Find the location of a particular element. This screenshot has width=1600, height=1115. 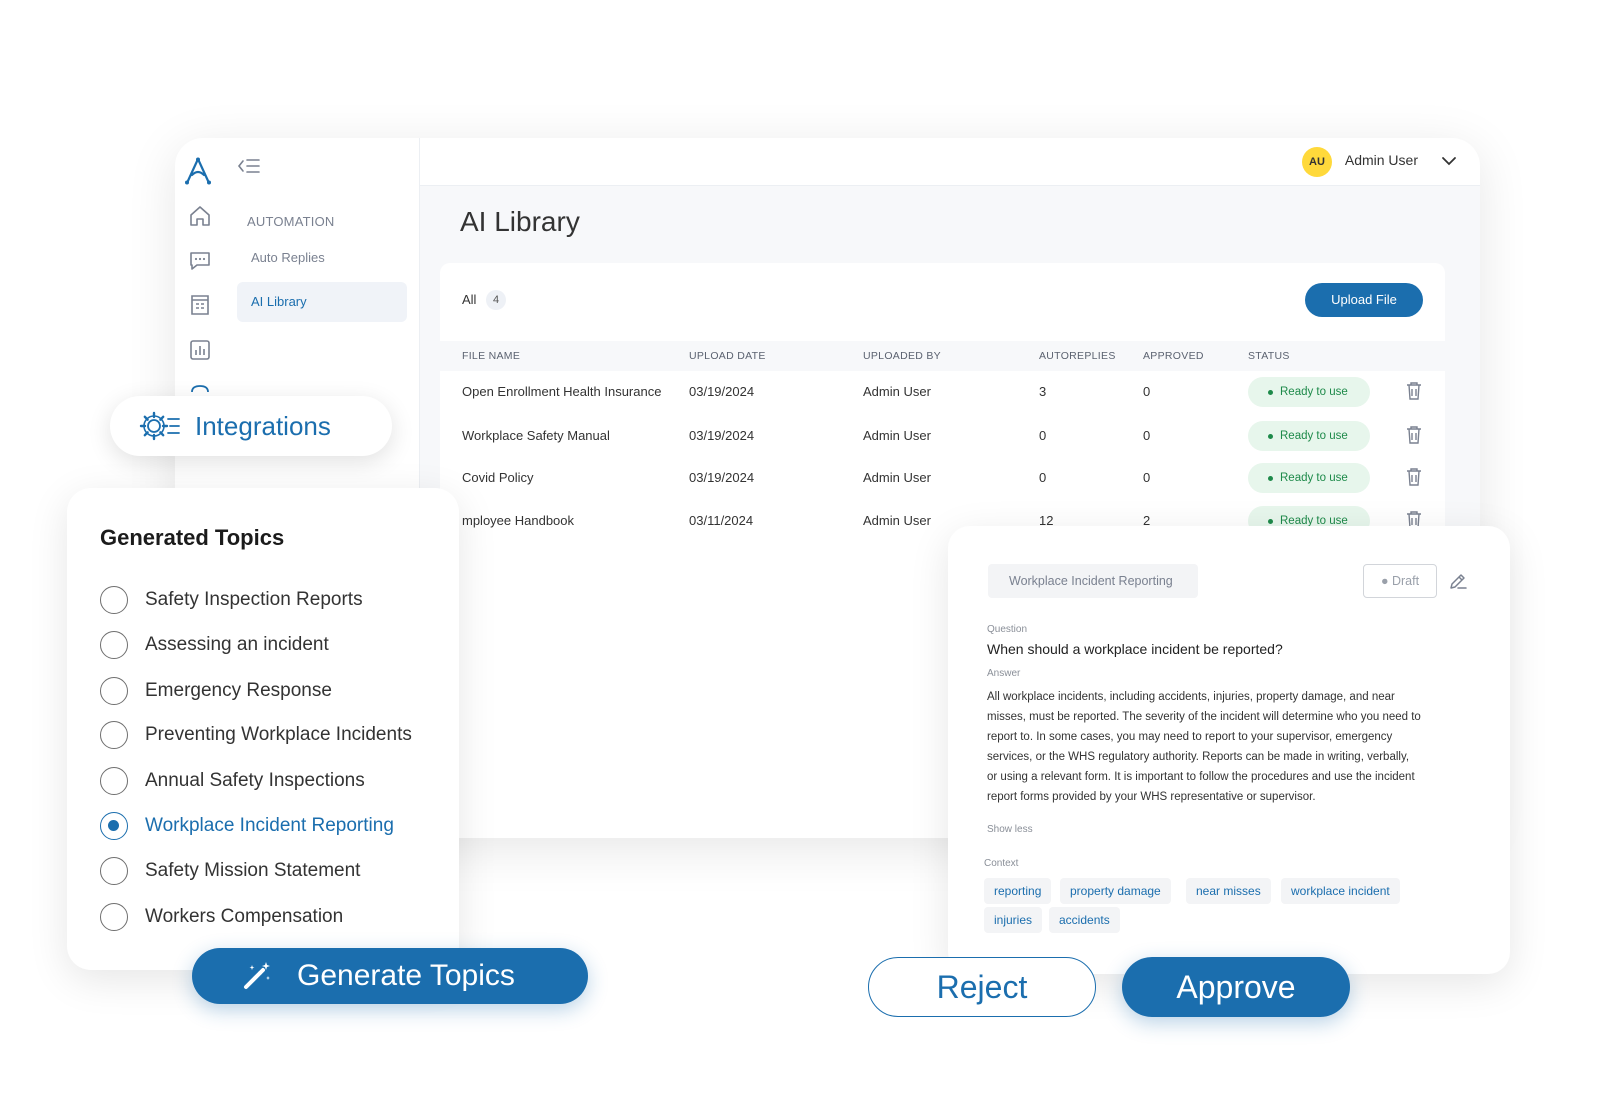

context-tag: reporting is located at coordinates (1018, 891).